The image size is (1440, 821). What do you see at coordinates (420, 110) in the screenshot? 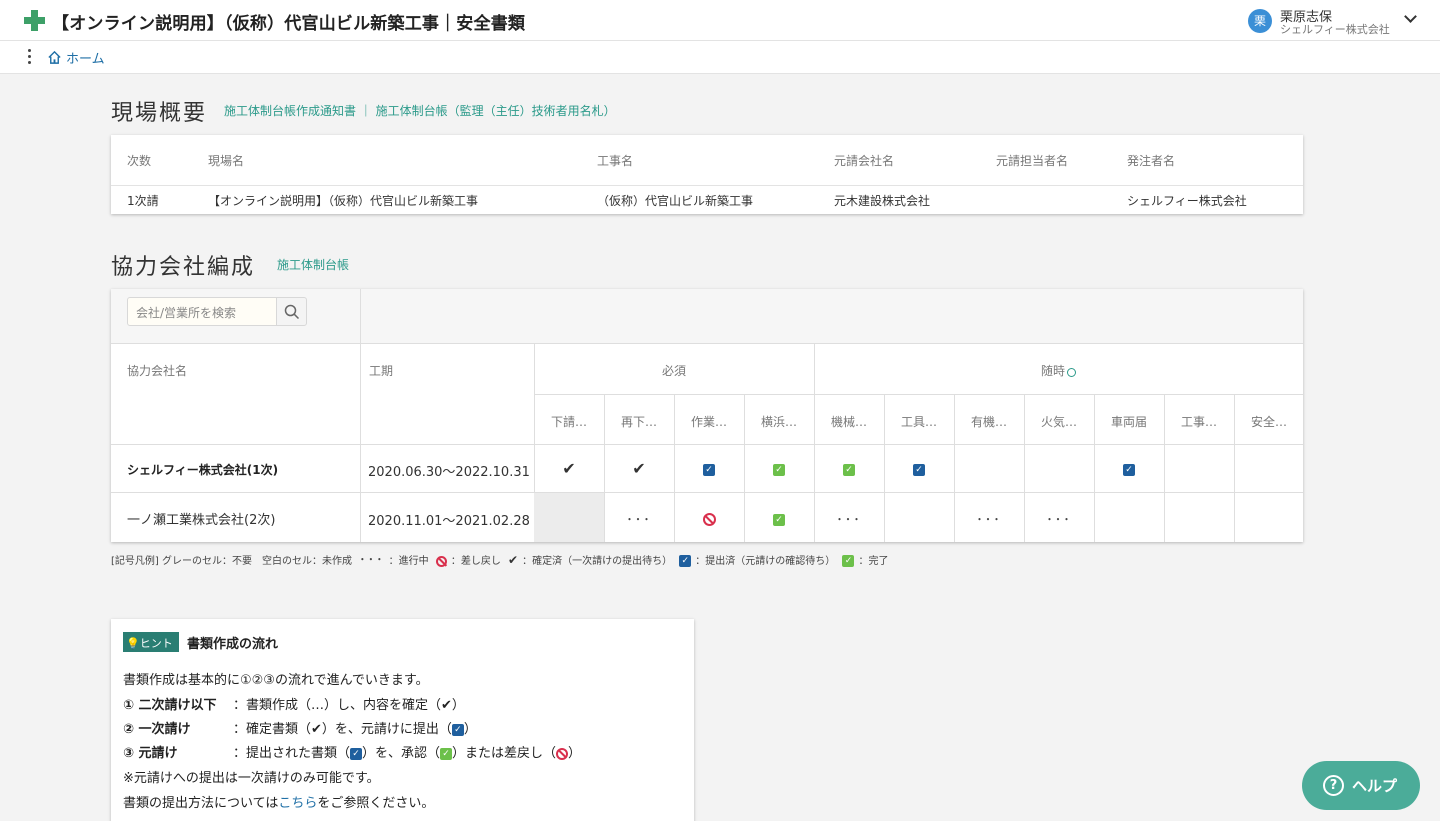
I see `overview-doc-links: 施工体制台帳作成通知書 ｜ 施工体制台帳（監理（主任）技術者用名札）` at bounding box center [420, 110].